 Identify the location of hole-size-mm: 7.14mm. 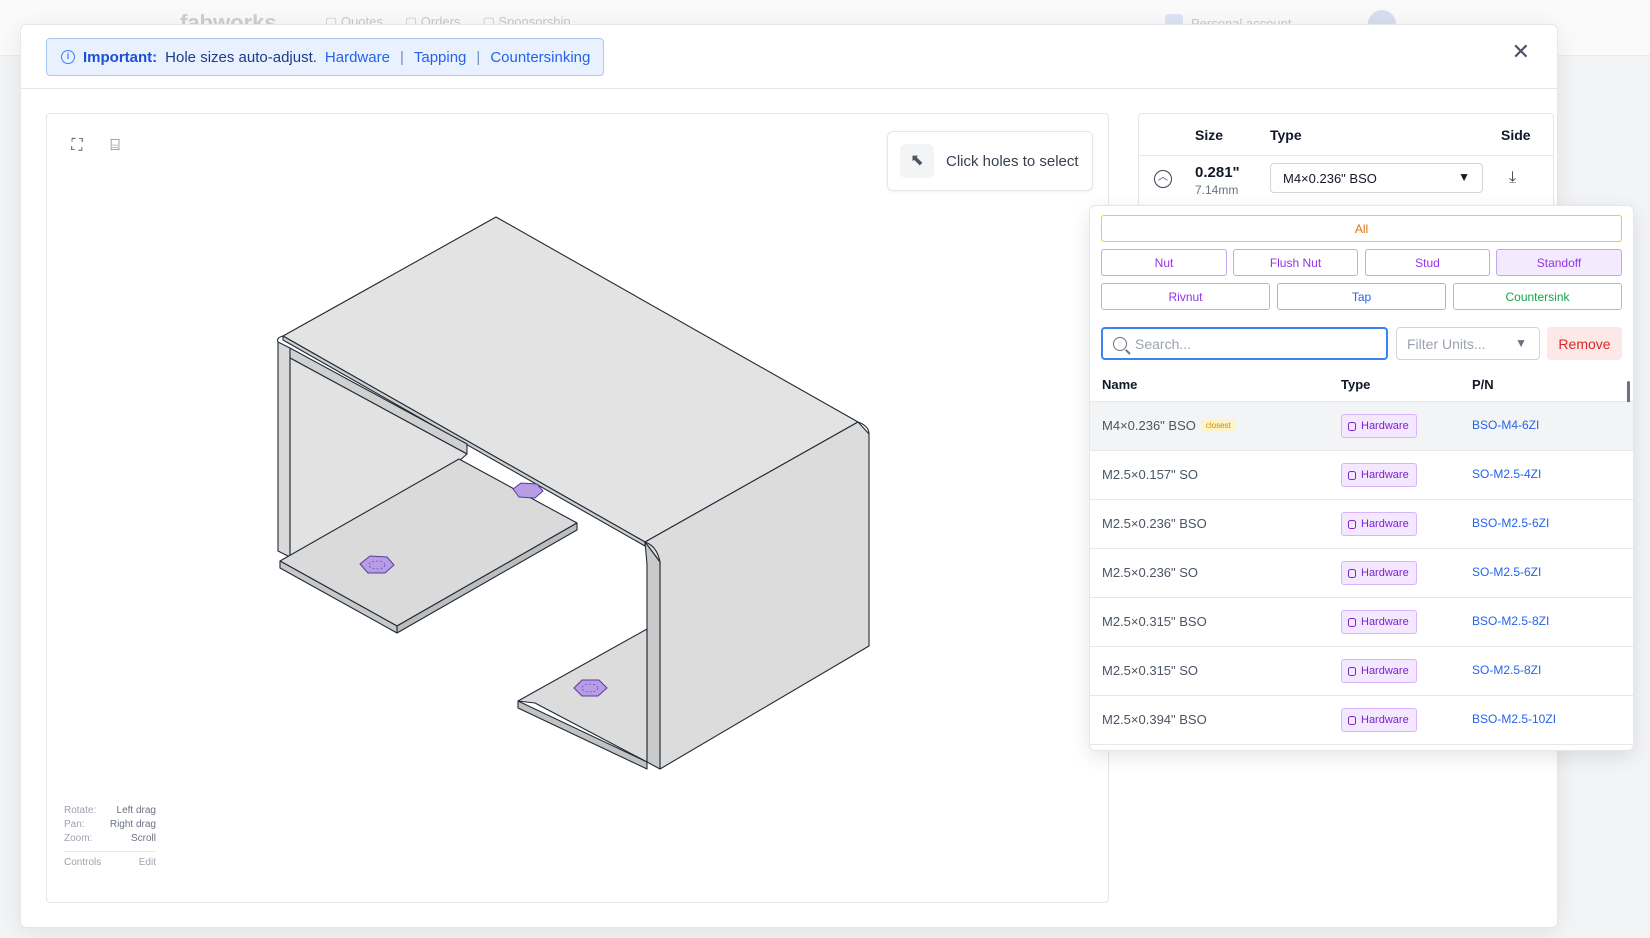
(1217, 190).